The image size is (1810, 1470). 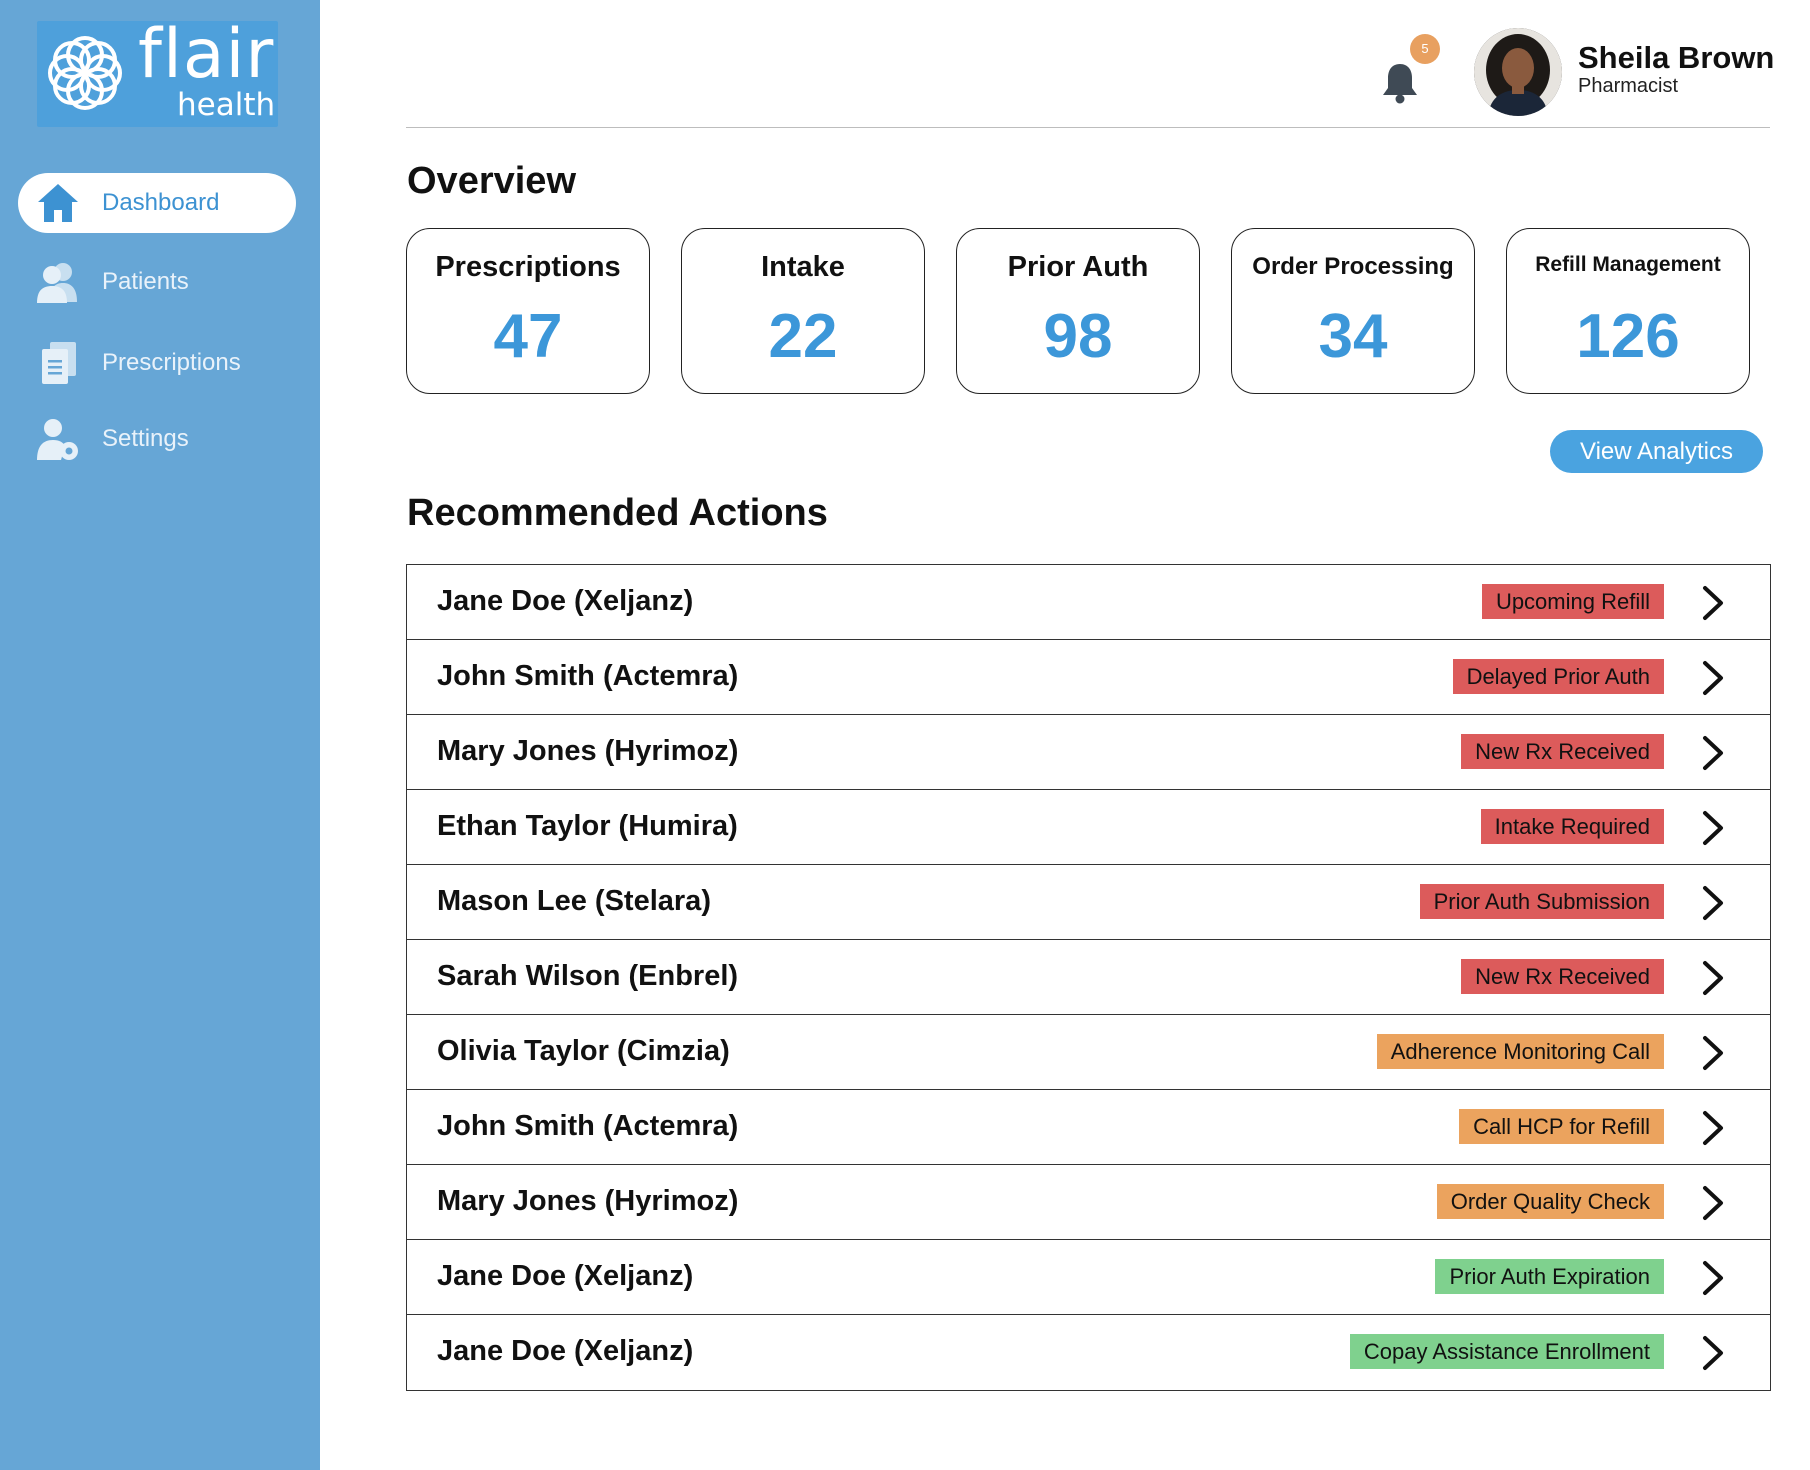 I want to click on action-tag: Order Quality Check, so click(x=1550, y=1201).